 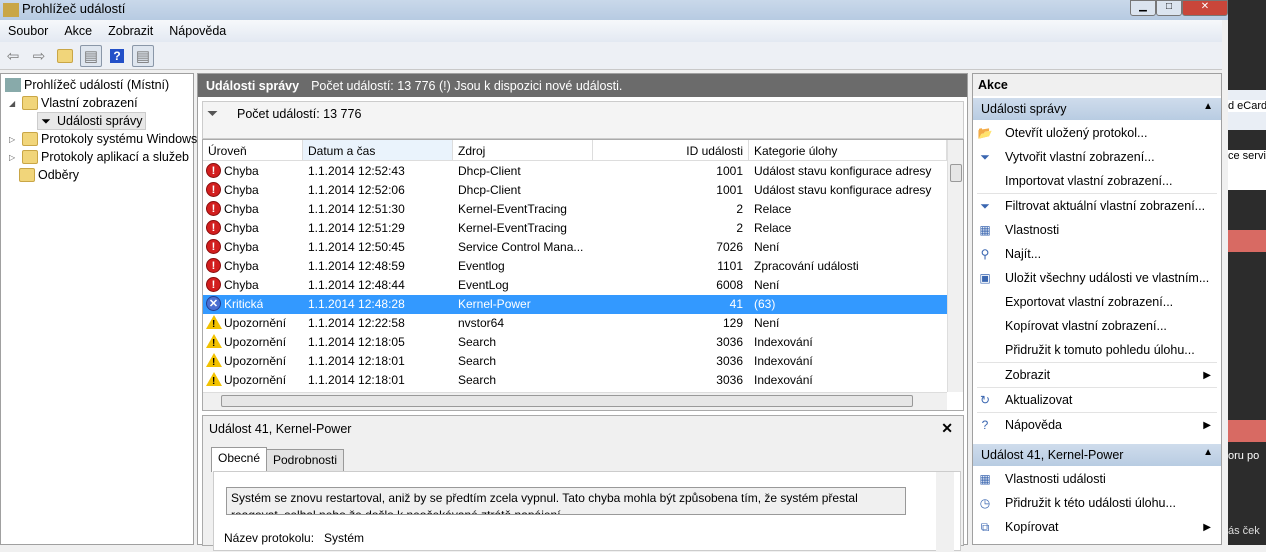 I want to click on horizontal-scrollbar, so click(x=575, y=401).